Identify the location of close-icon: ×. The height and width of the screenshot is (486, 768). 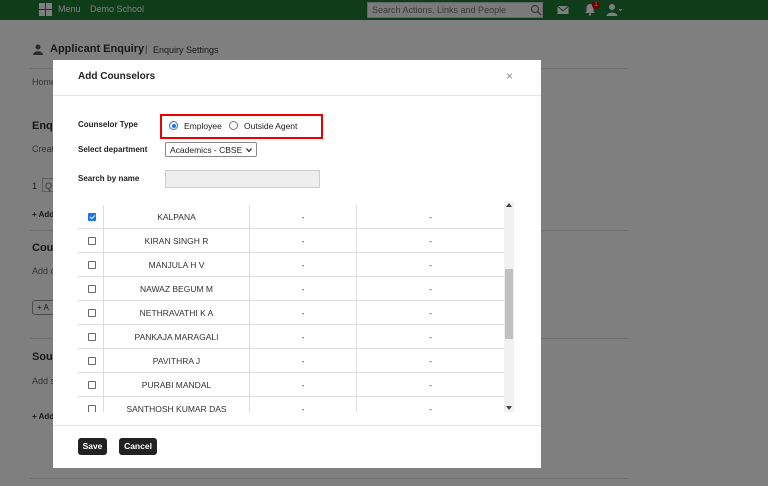
(509, 76).